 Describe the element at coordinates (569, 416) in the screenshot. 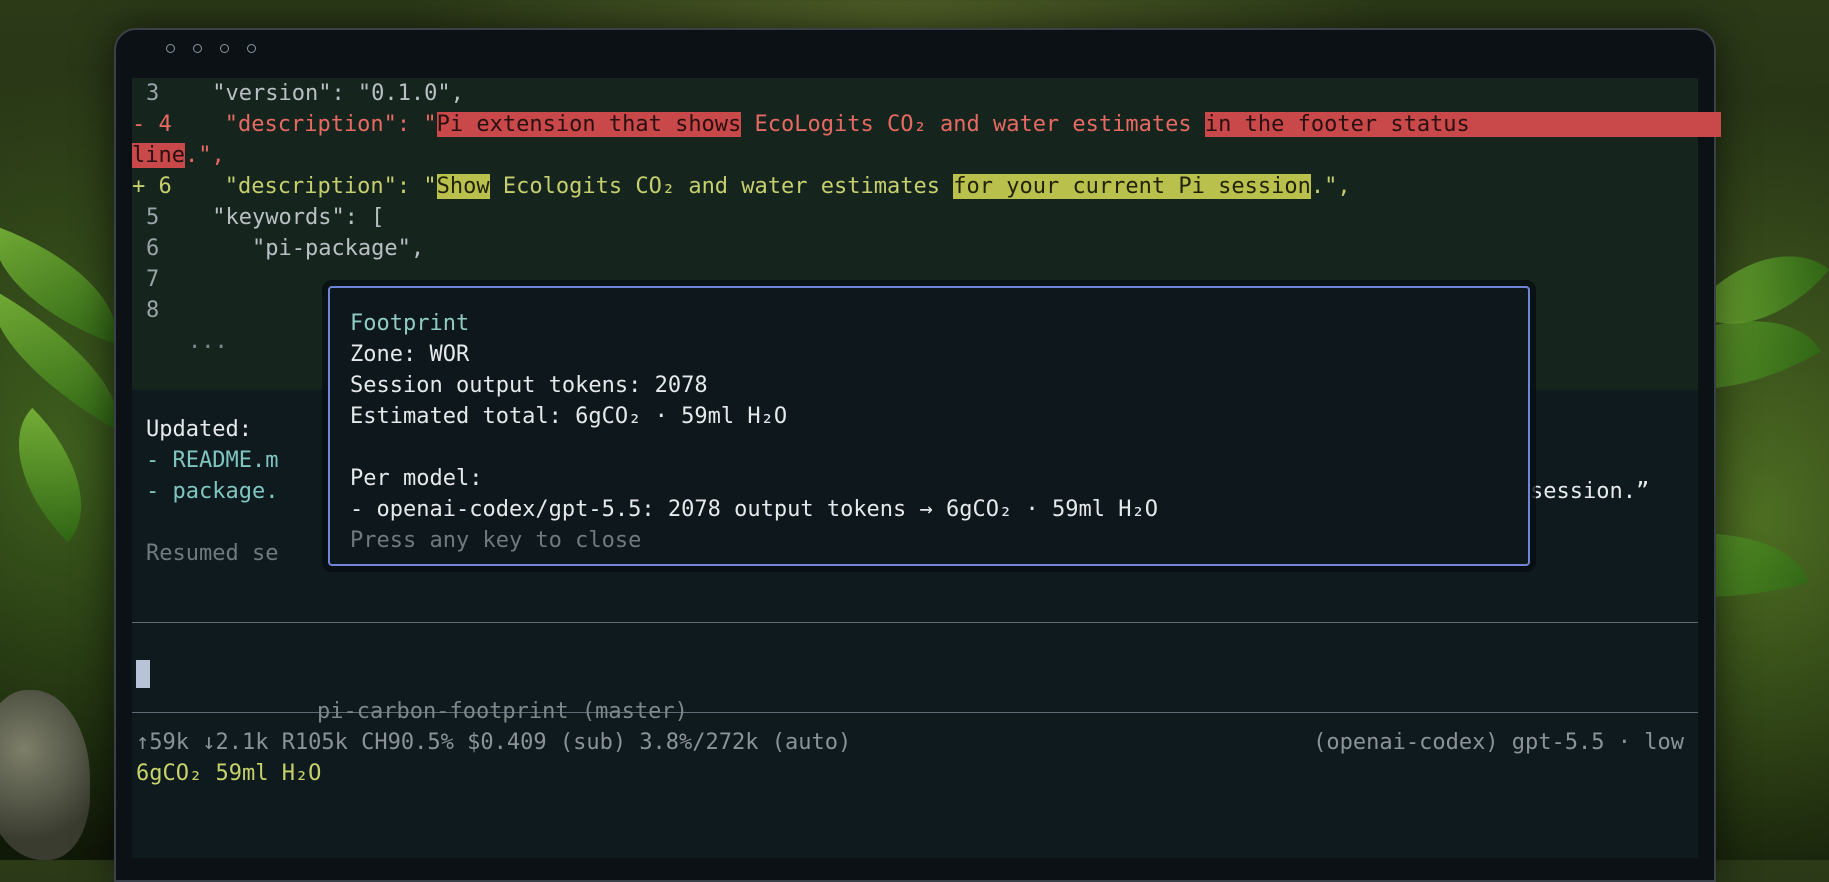

I see `popup-estimated-total: Estimated total: 6gCO₂ · 59ml H₂O` at that location.